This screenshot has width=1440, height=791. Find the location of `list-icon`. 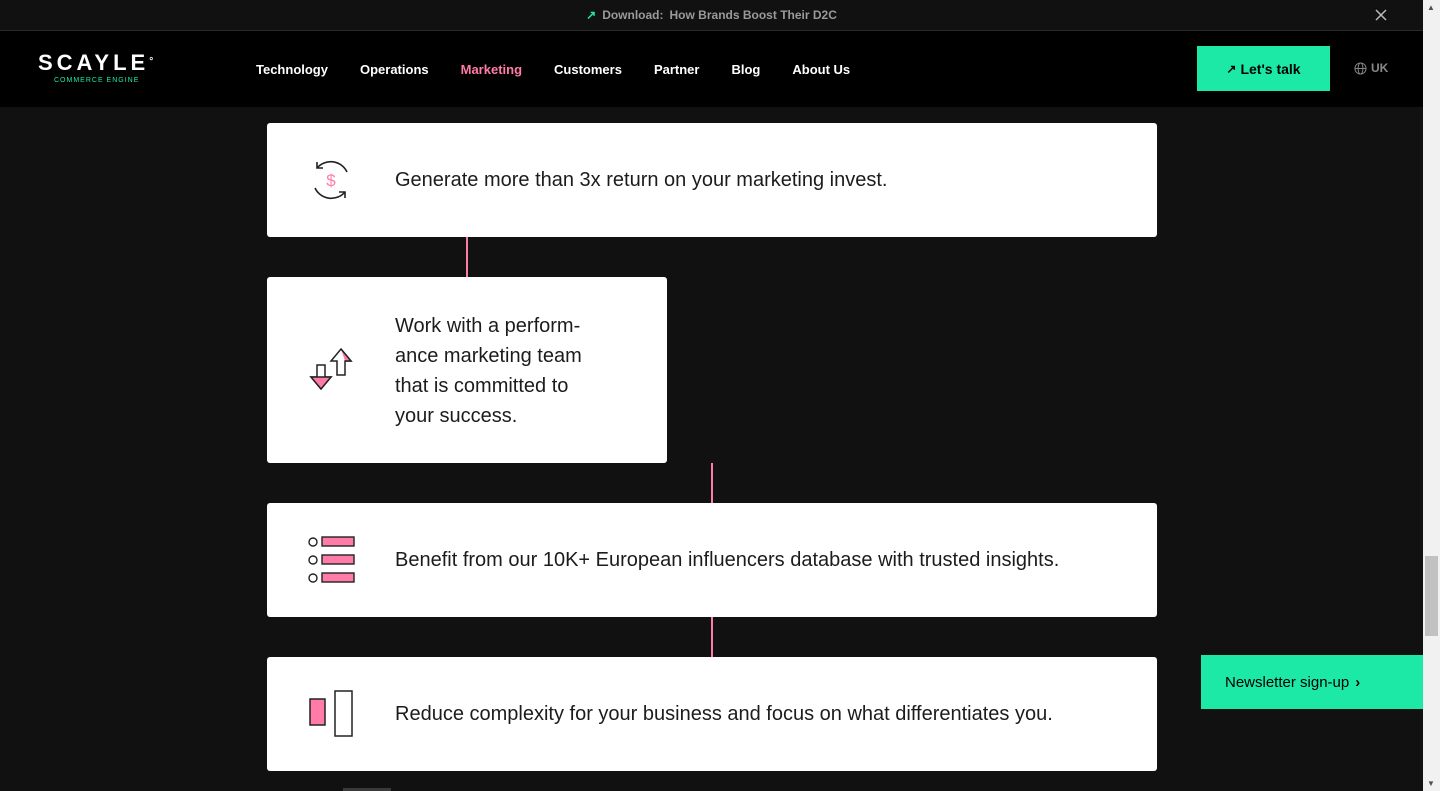

list-icon is located at coordinates (331, 559).